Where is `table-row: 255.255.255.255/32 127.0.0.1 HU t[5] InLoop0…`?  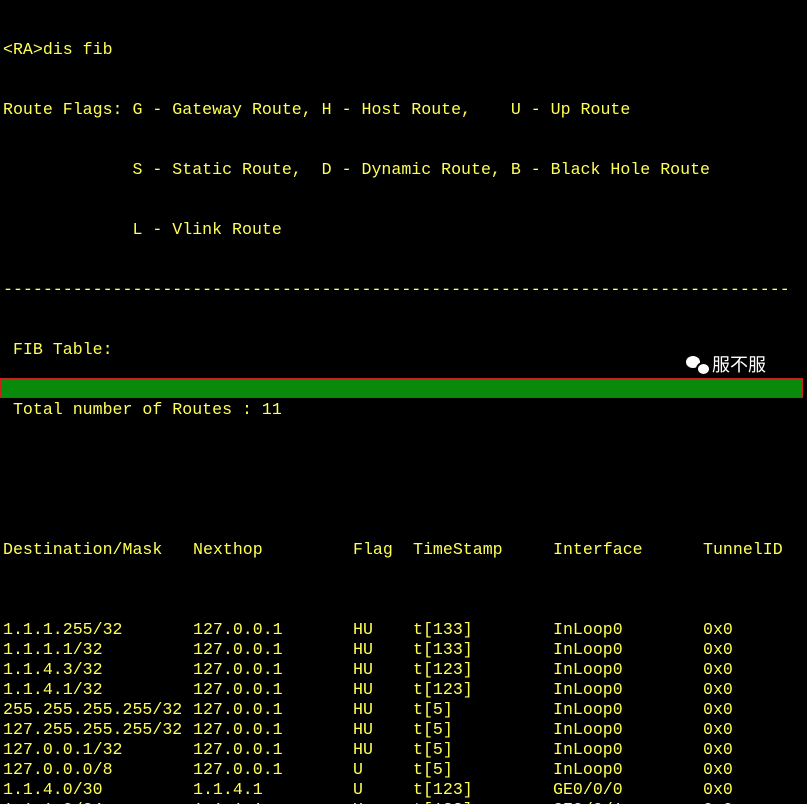 table-row: 255.255.255.255/32 127.0.0.1 HU t[5] InLoop0… is located at coordinates (405, 710).